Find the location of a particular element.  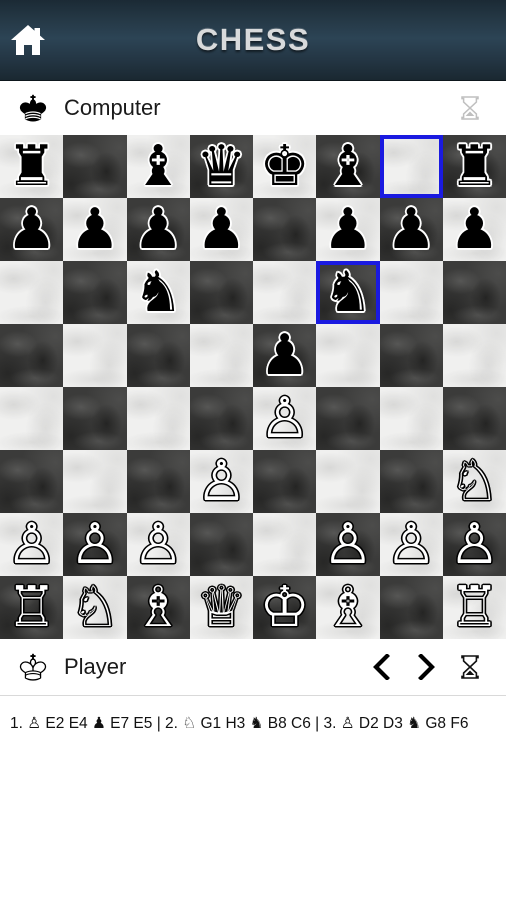

board-square-b3 is located at coordinates (95, 481).